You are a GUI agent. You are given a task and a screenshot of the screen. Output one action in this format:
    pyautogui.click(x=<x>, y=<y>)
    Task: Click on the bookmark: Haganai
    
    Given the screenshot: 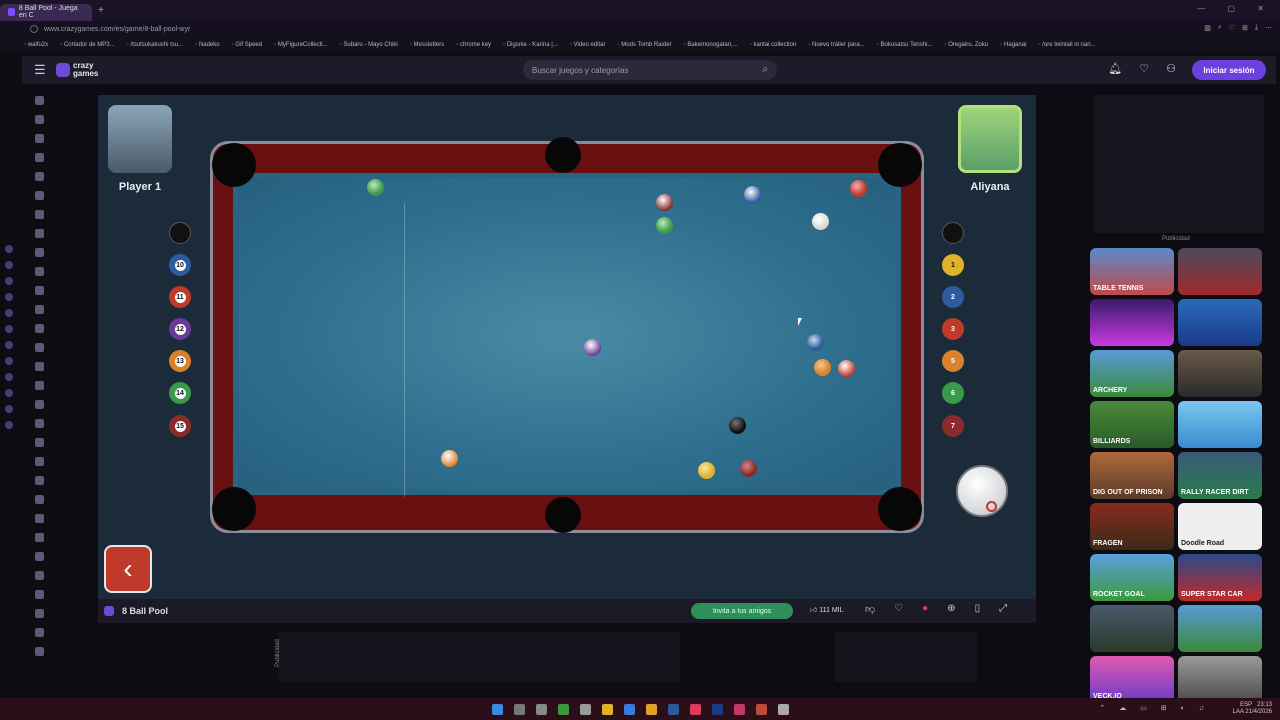 What is the action you would take?
    pyautogui.click(x=1013, y=45)
    